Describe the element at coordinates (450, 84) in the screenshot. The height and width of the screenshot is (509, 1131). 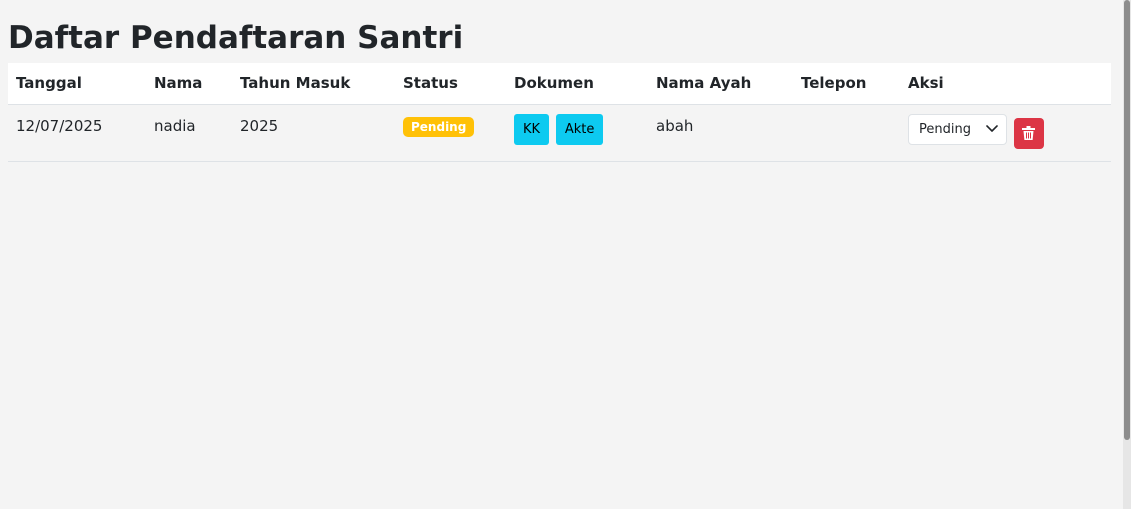
I see `header-status: Status` at that location.